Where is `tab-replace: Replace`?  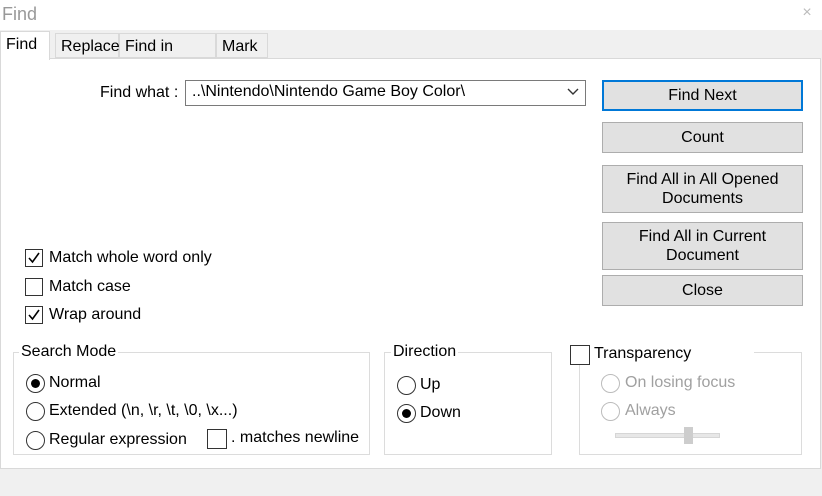
tab-replace: Replace is located at coordinates (87, 45).